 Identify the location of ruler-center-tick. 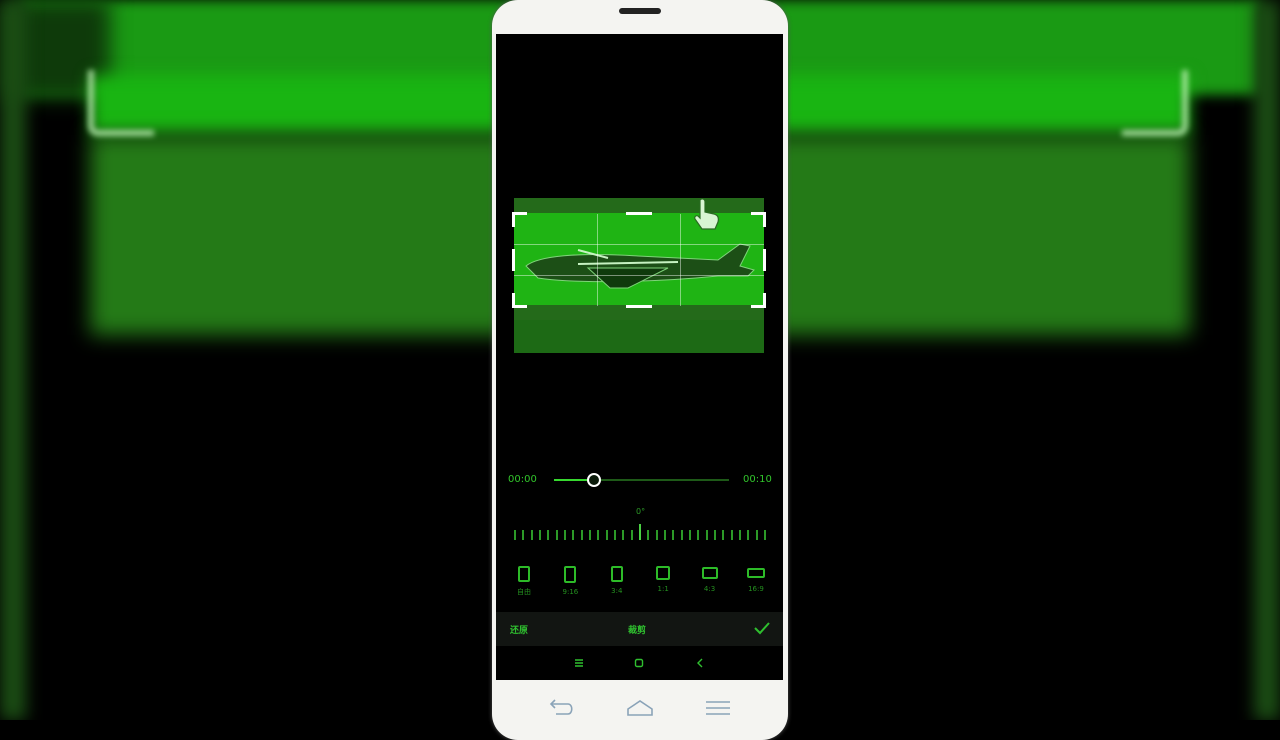
(640, 532).